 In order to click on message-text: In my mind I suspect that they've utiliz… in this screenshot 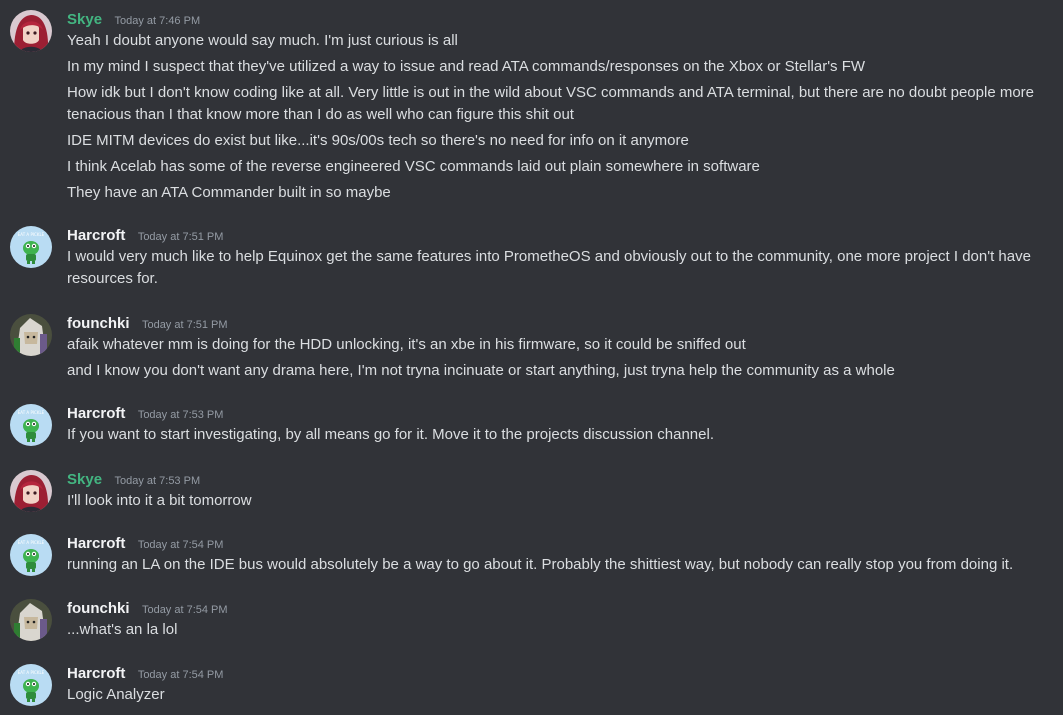, I will do `click(466, 66)`.